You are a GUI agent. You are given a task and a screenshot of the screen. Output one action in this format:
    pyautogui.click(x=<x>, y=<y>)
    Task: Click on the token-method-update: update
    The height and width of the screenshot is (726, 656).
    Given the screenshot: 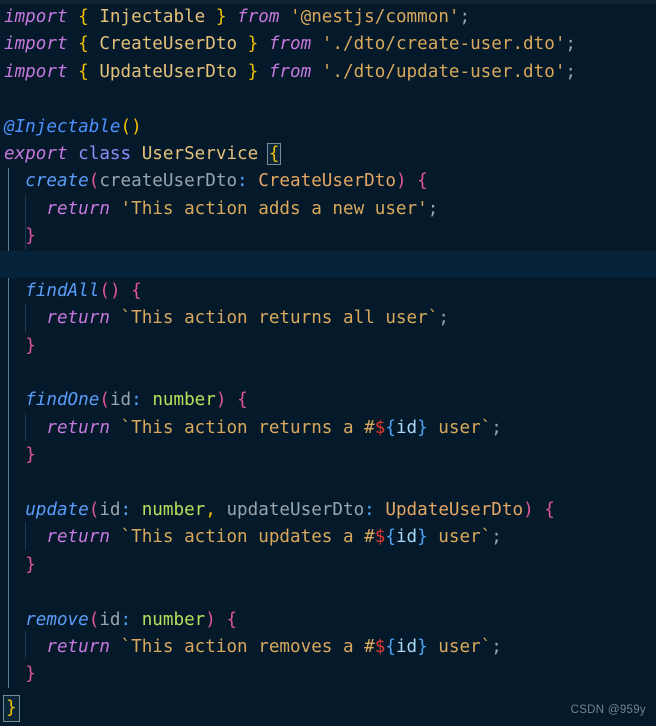 What is the action you would take?
    pyautogui.click(x=57, y=510)
    